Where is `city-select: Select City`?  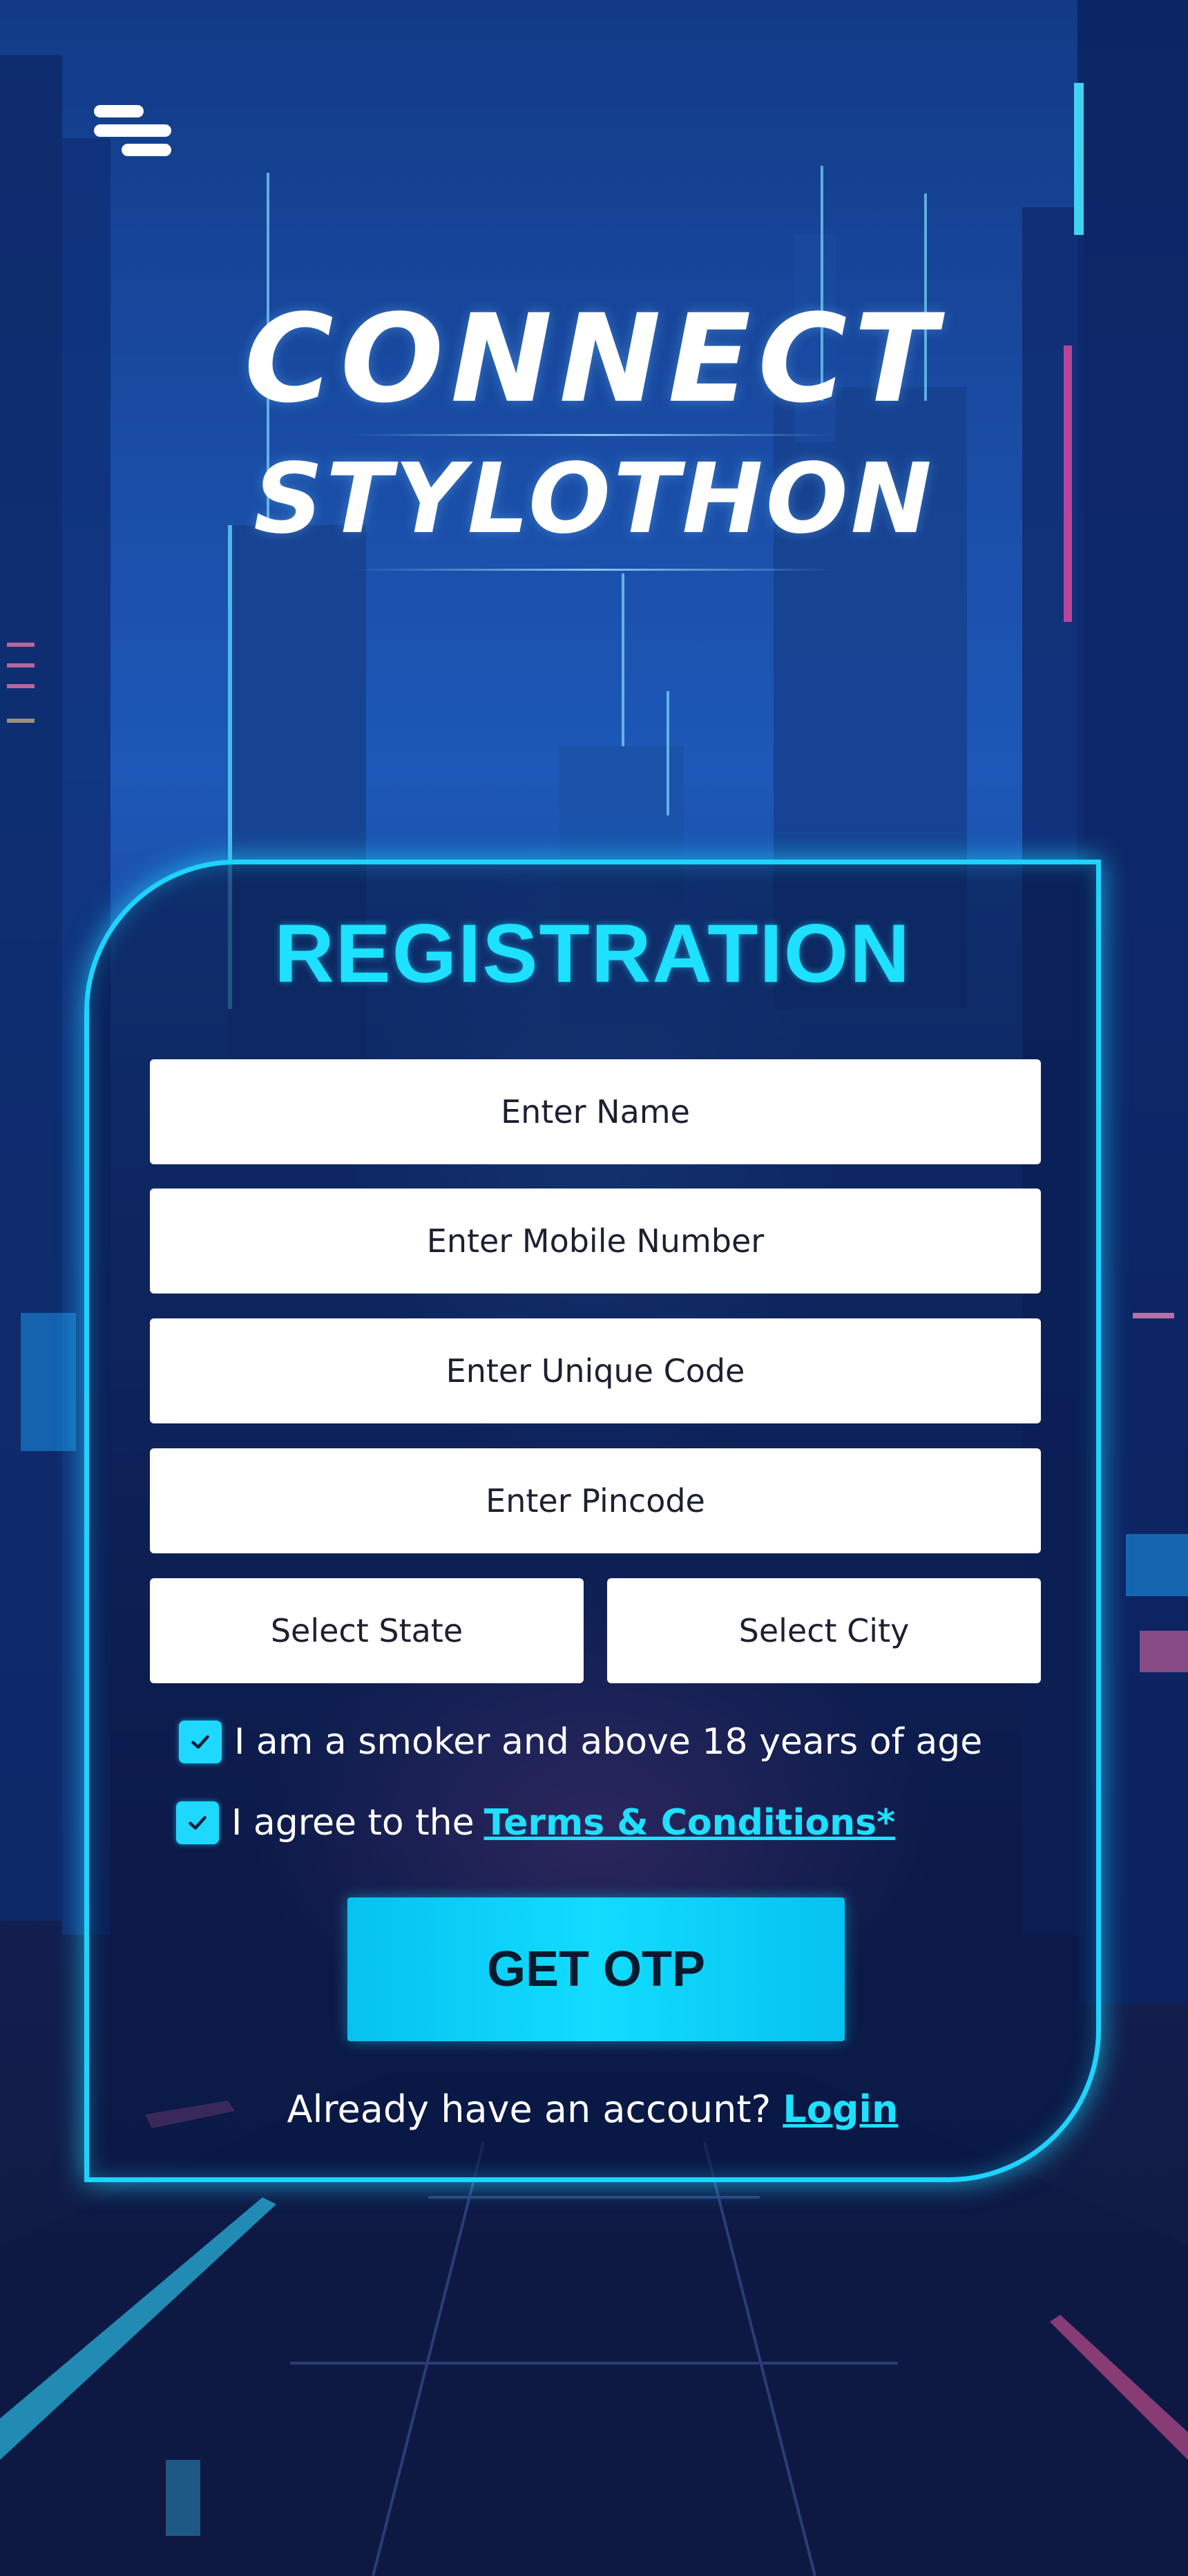
city-select: Select City is located at coordinates (824, 1630).